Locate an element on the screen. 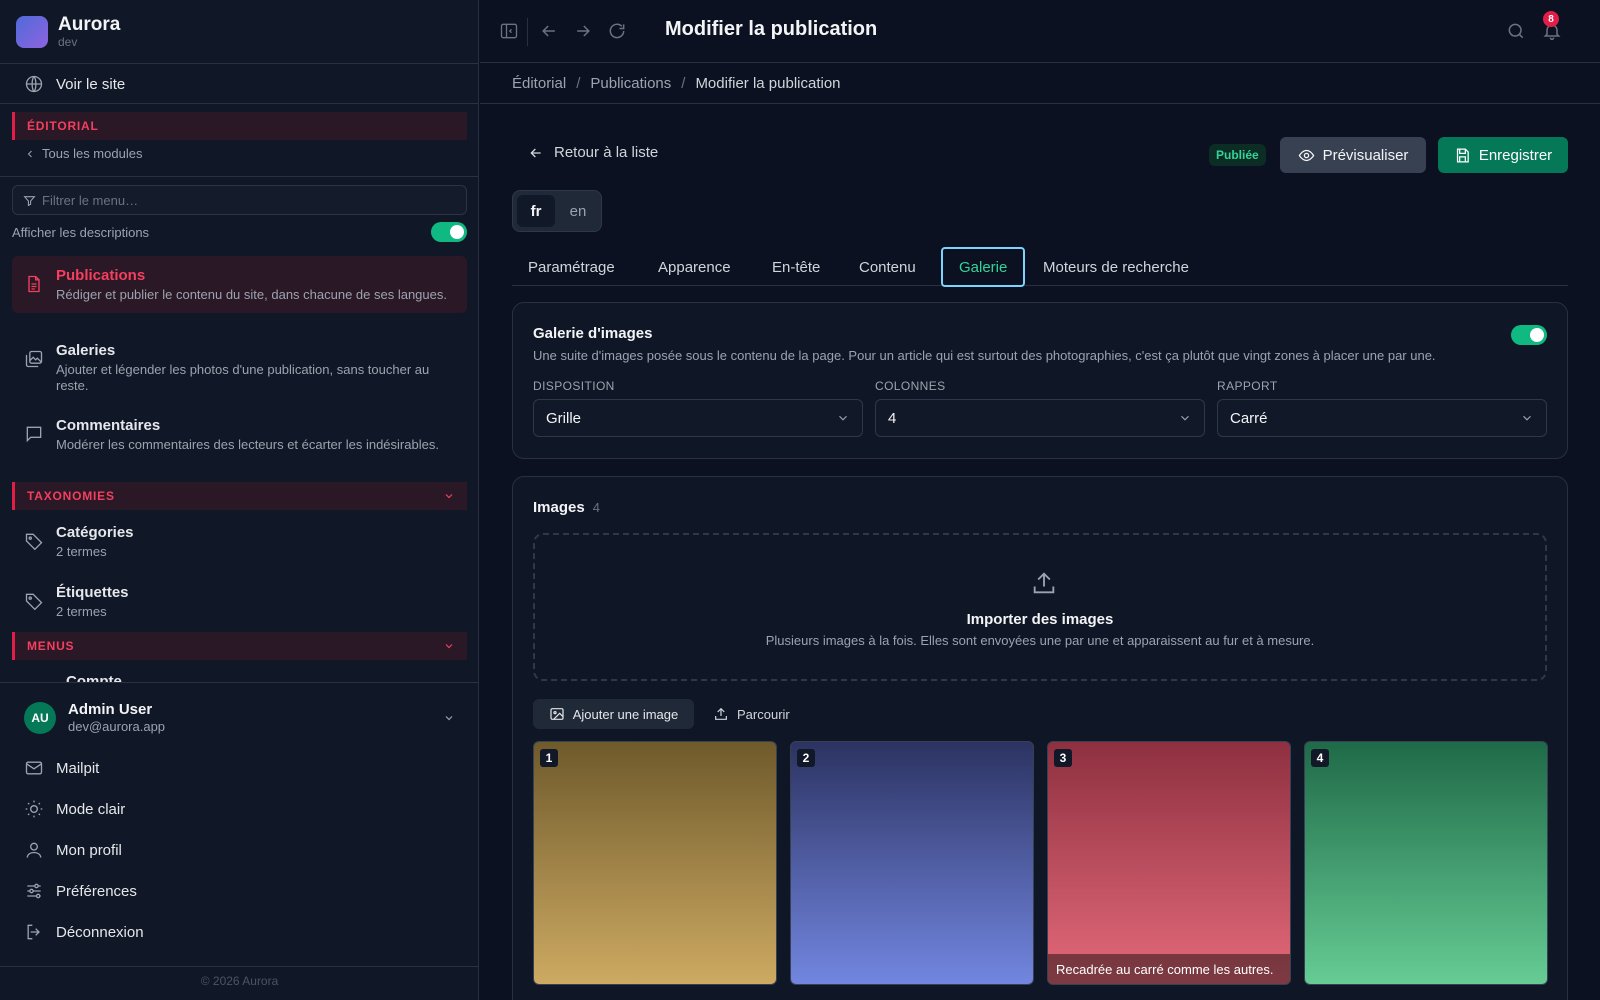 This screenshot has width=1600, height=1000. status-badge: Publiée is located at coordinates (1237, 155).